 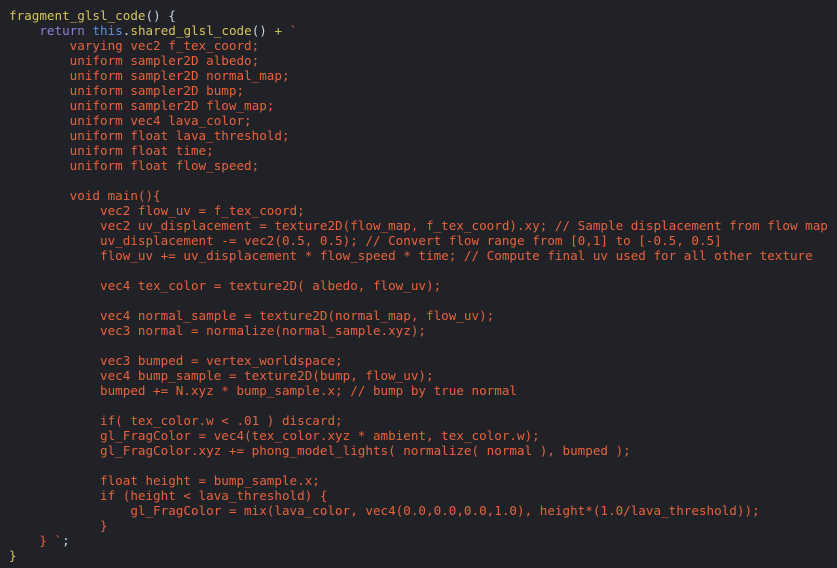 What do you see at coordinates (418, 75) in the screenshot?
I see `code-line: uniform sampler2D normal_map;` at bounding box center [418, 75].